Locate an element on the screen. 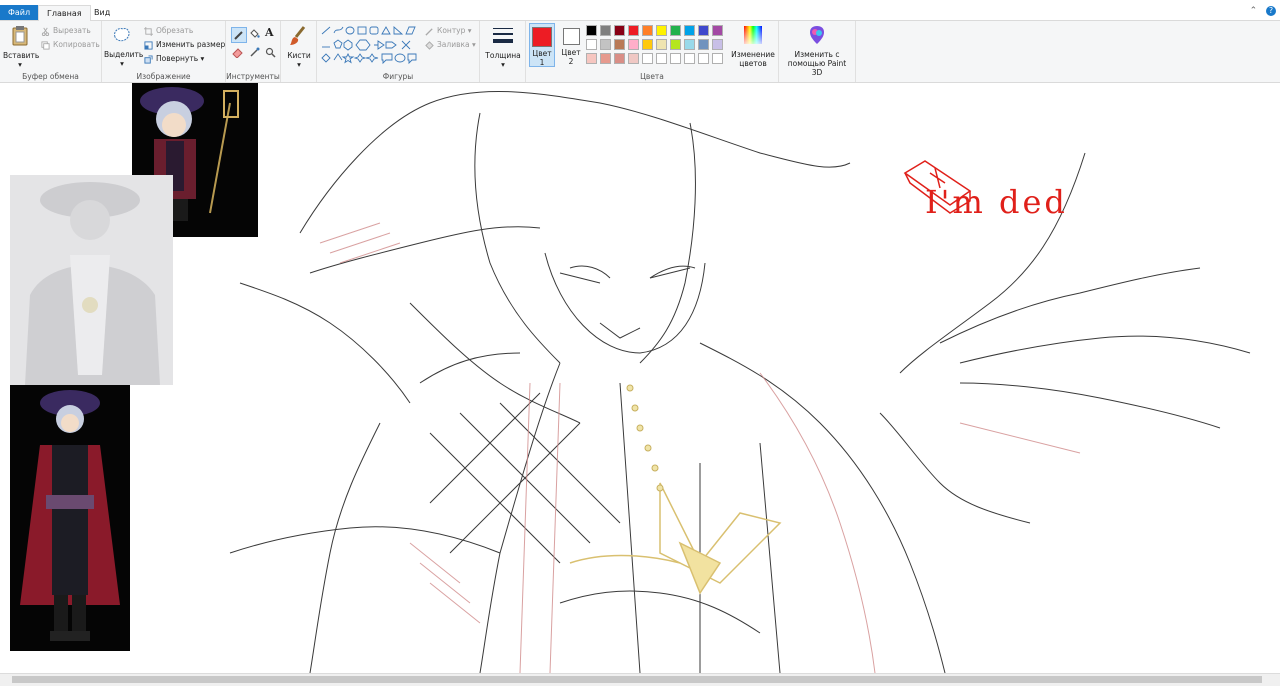 The image size is (1280, 686). image-group-label: Изображение is located at coordinates (163, 76).